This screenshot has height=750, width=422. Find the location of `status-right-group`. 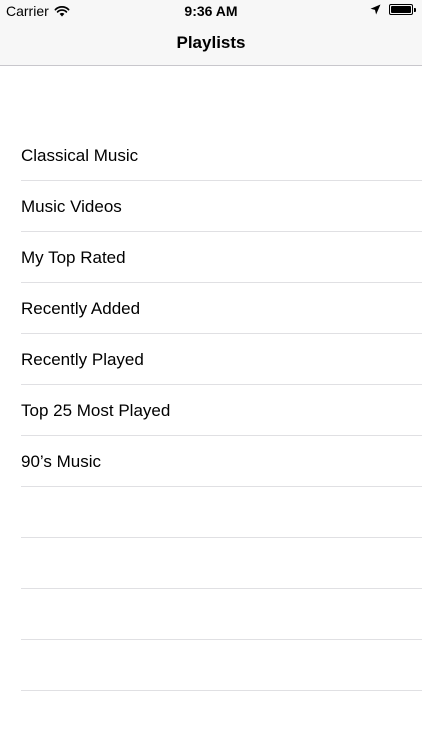

status-right-group is located at coordinates (393, 9).